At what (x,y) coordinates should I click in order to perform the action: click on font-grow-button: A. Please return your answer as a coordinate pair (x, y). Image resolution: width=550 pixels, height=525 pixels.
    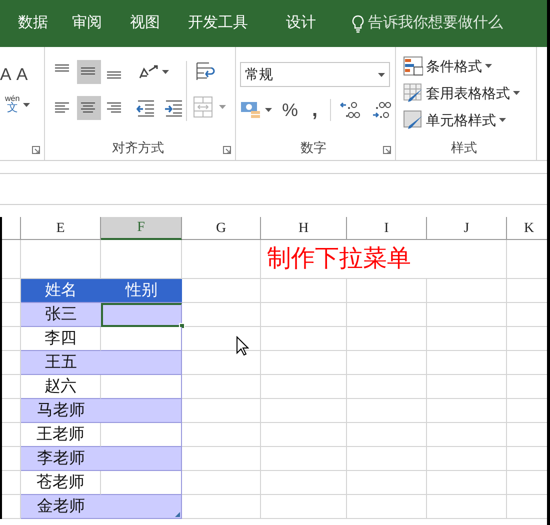
    Looking at the image, I should click on (6, 72).